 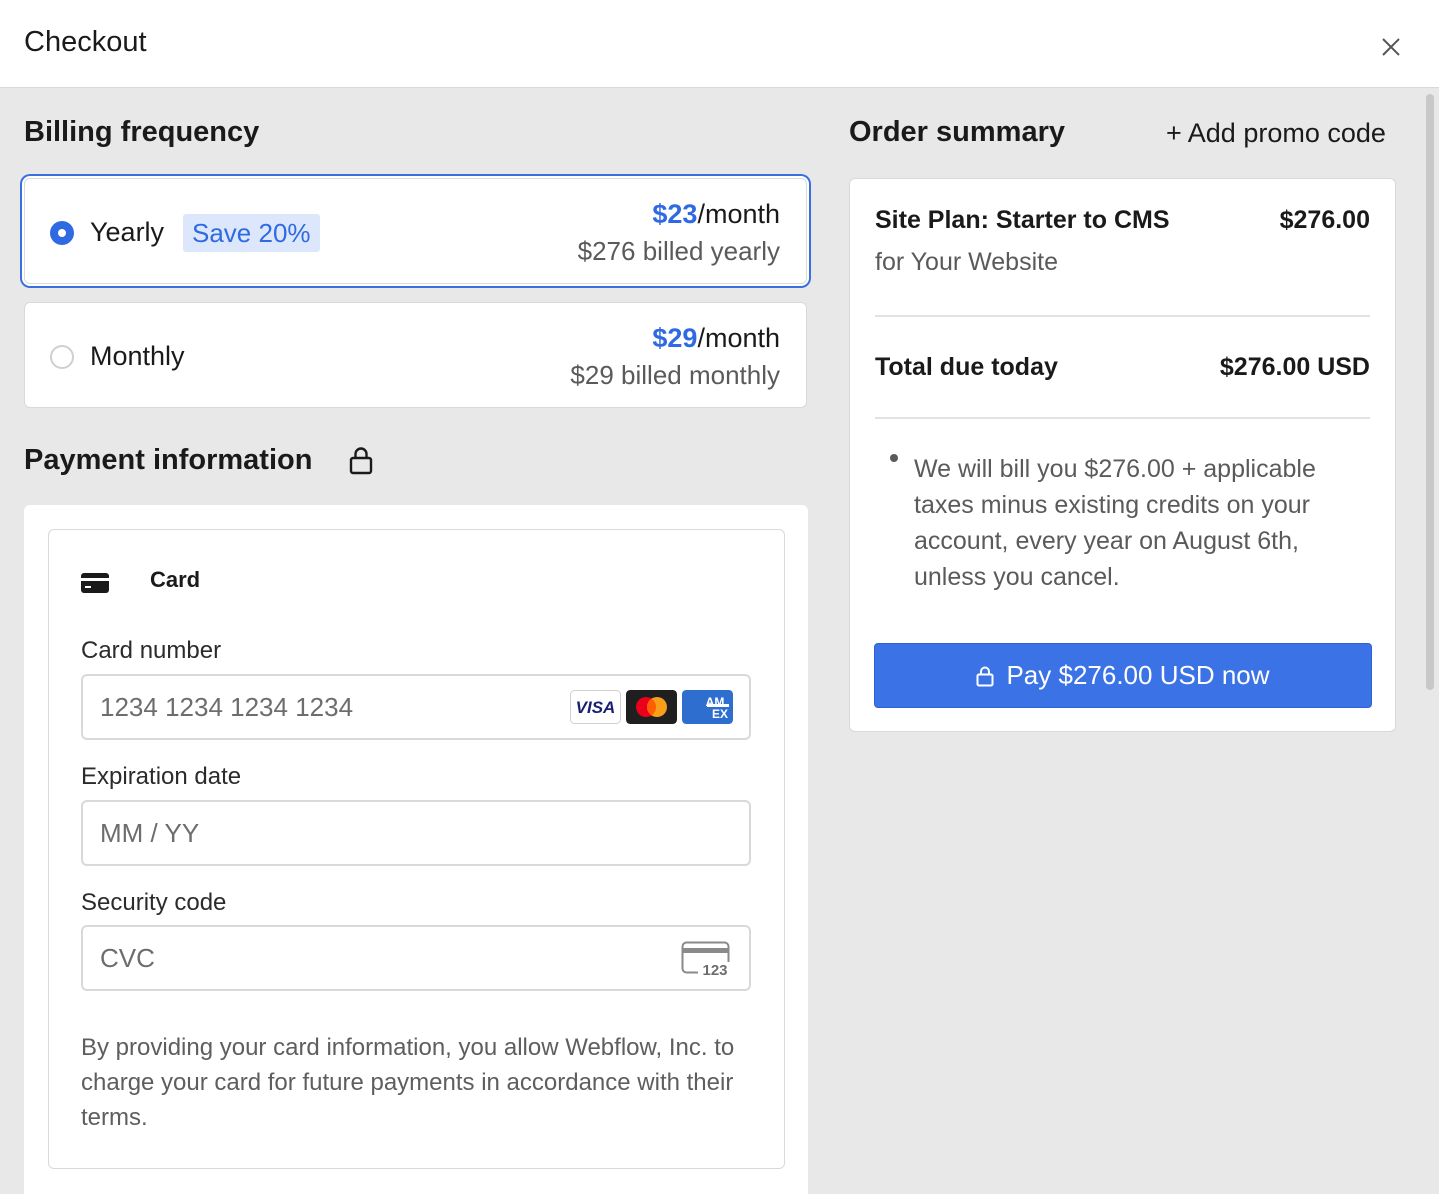 I want to click on security-code-label: Security code, so click(x=154, y=902).